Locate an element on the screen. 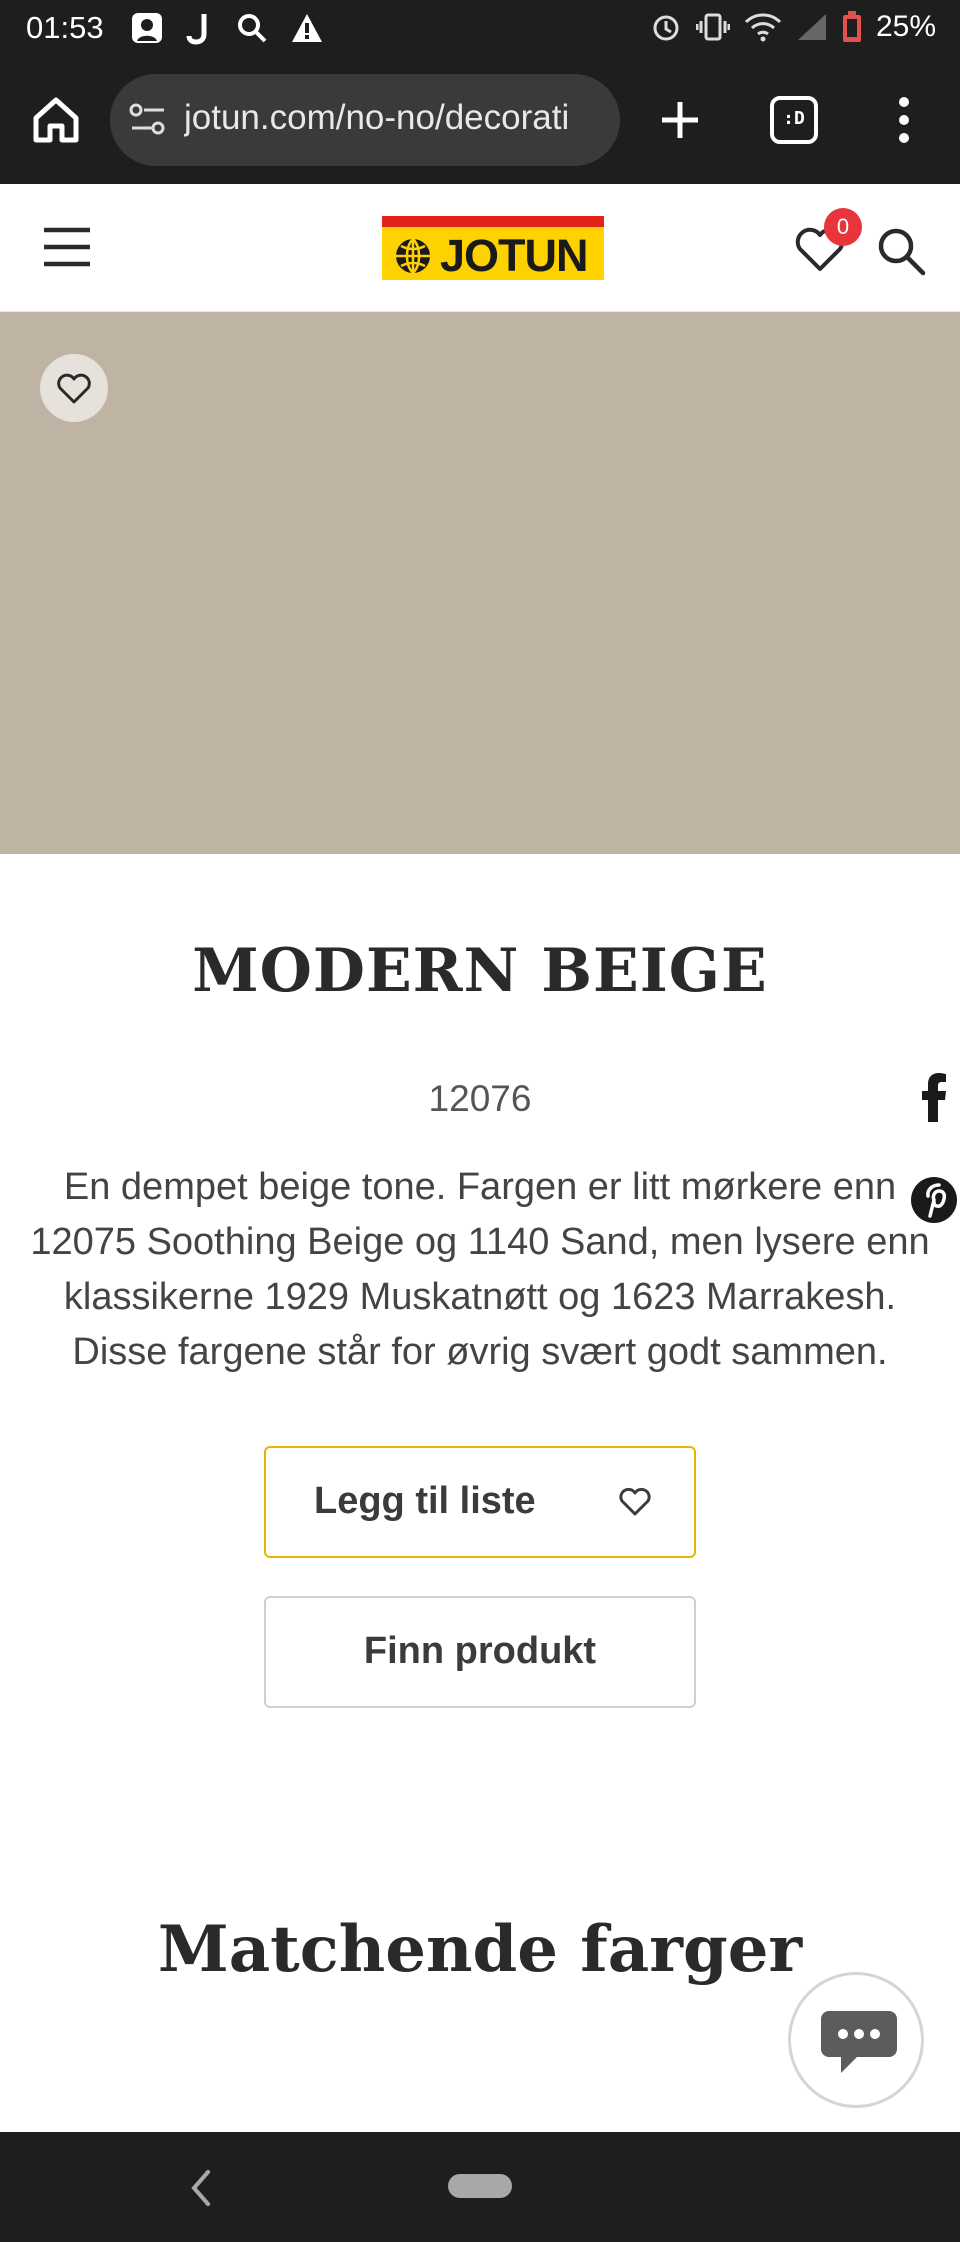  status-system-icons: 25% is located at coordinates (793, 27).